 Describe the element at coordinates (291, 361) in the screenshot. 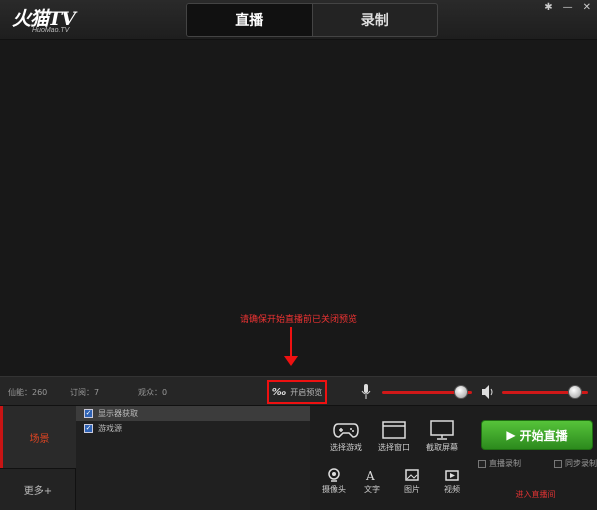

I see `annotation-arrow-head` at that location.